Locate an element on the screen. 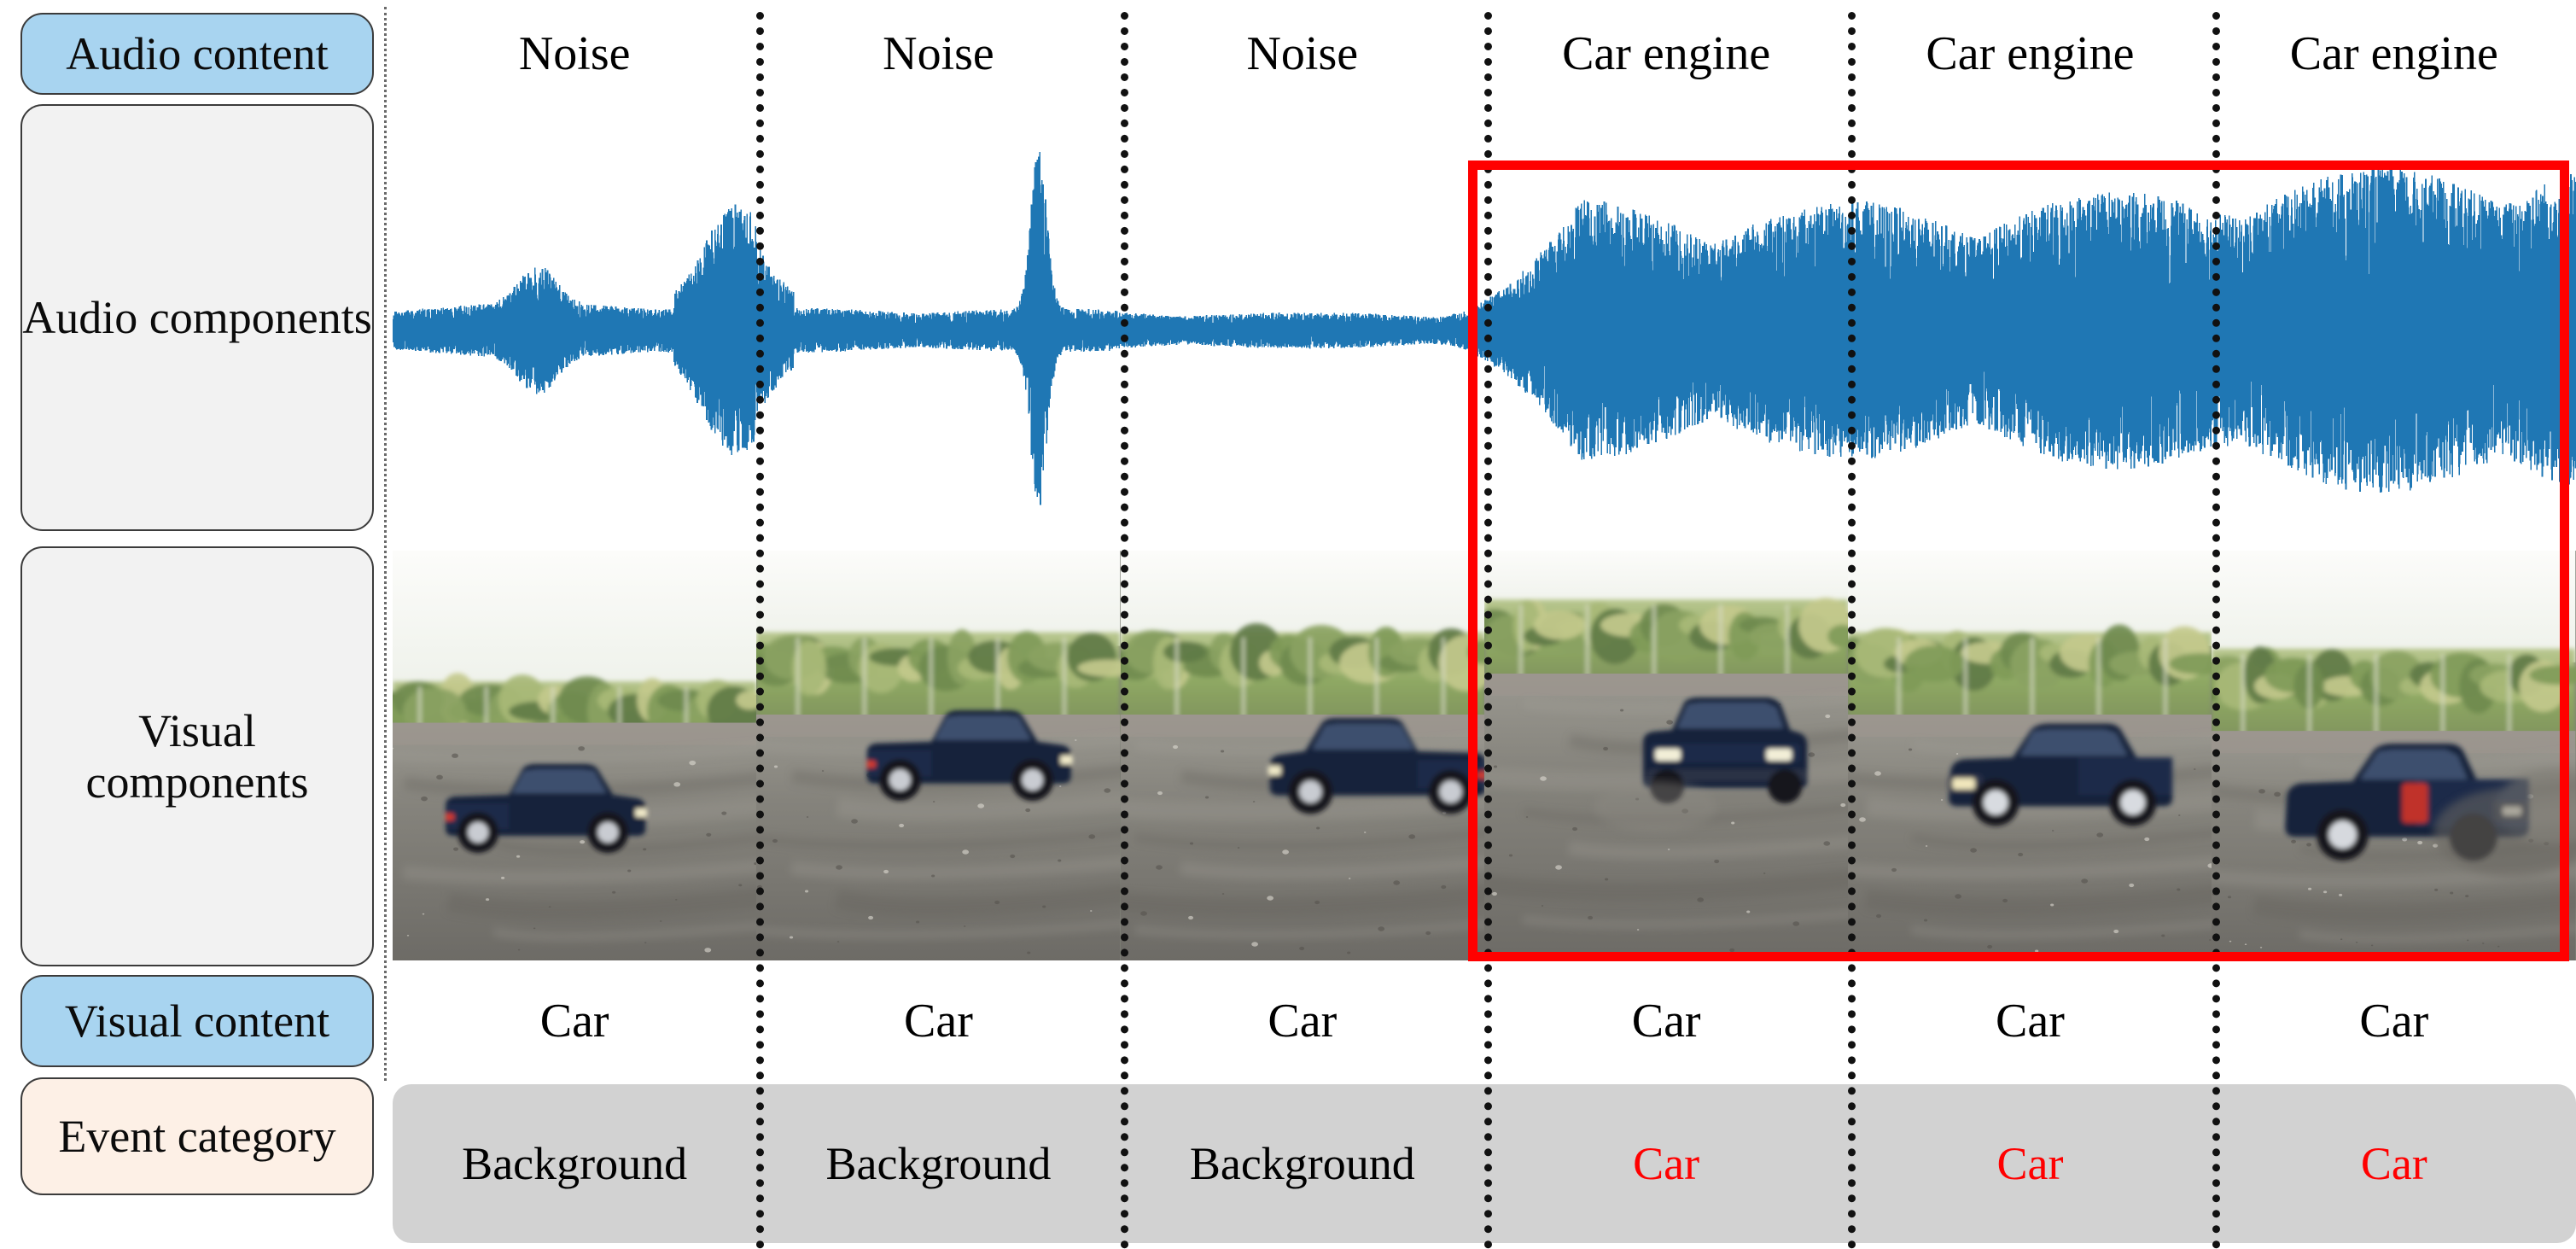 The width and height of the screenshot is (2576, 1249). event-category-label-1: Background is located at coordinates (575, 1163).